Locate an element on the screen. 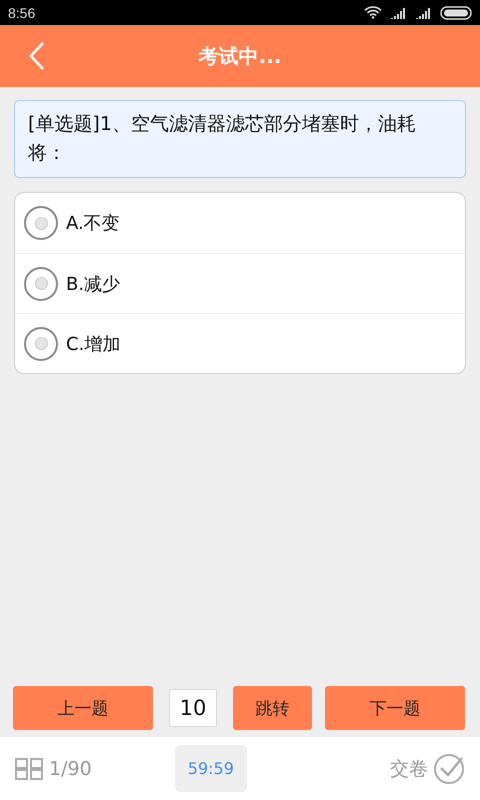  next-button: 下一题 is located at coordinates (395, 708).